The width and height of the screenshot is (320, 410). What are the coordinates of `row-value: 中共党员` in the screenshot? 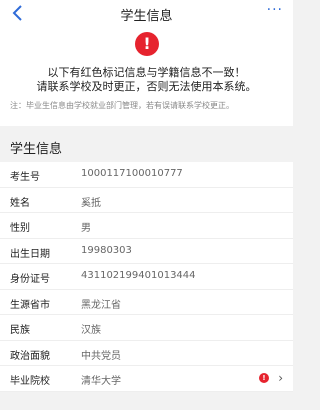 It's located at (101, 356).